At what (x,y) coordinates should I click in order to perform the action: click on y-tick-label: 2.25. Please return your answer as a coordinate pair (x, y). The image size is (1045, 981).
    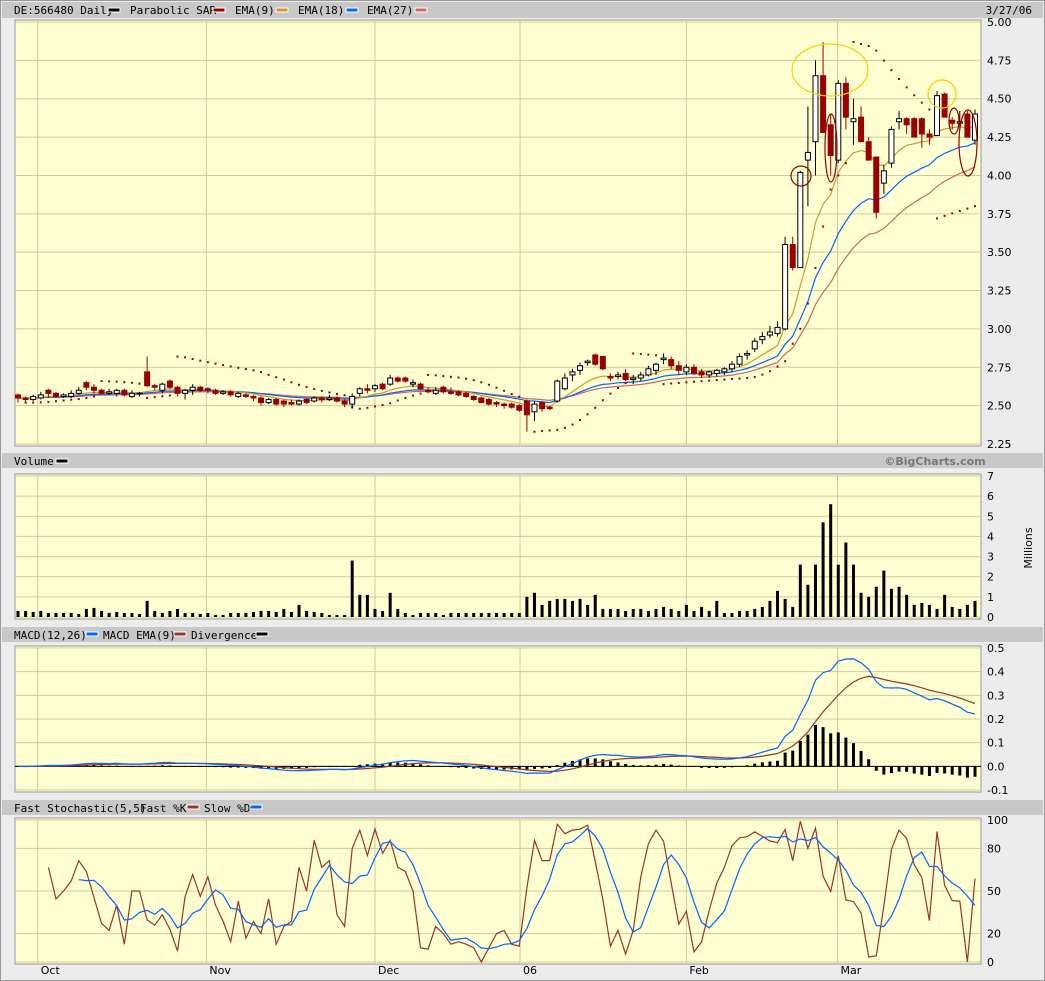
    Looking at the image, I should click on (999, 444).